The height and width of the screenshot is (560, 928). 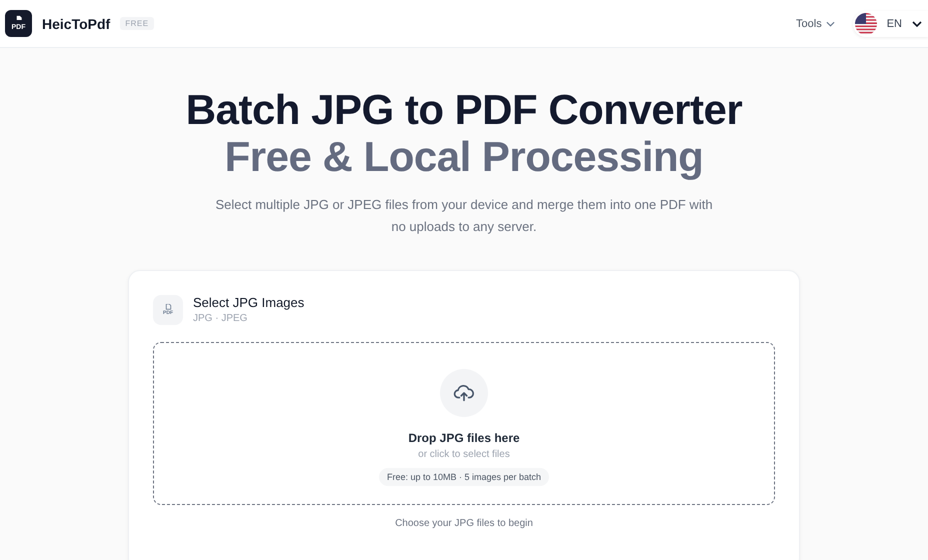 What do you see at coordinates (464, 393) in the screenshot?
I see `upload-icon` at bounding box center [464, 393].